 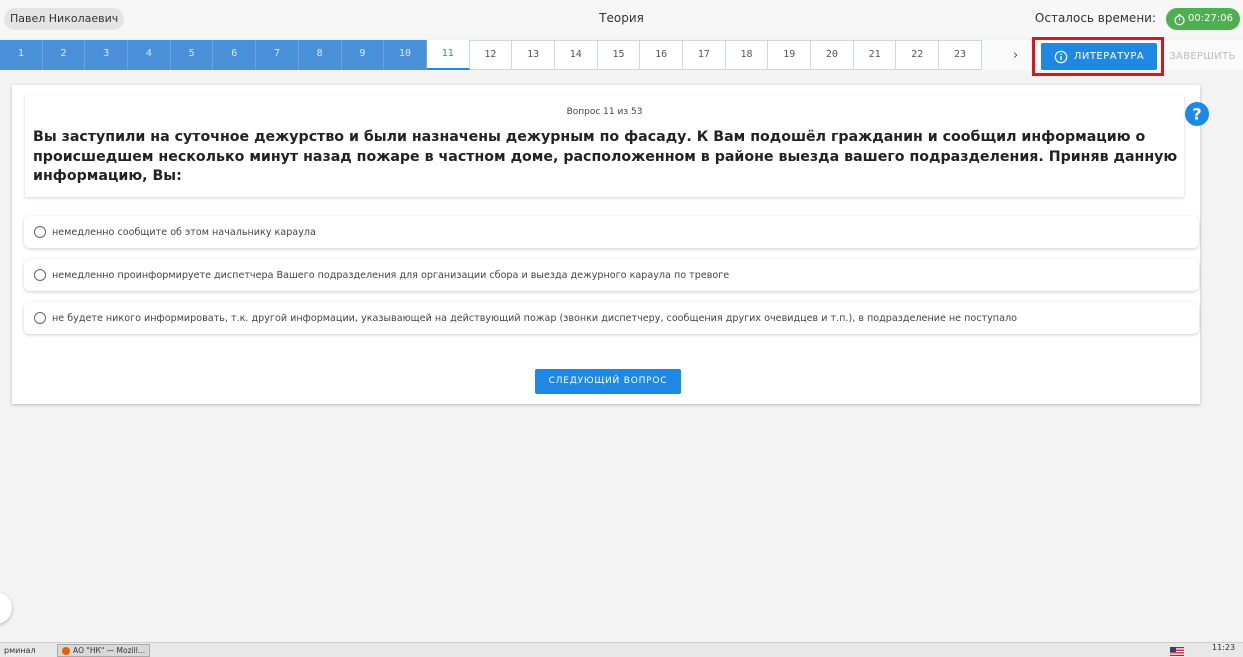 I want to click on question-number-12: 12, so click(x=491, y=55).